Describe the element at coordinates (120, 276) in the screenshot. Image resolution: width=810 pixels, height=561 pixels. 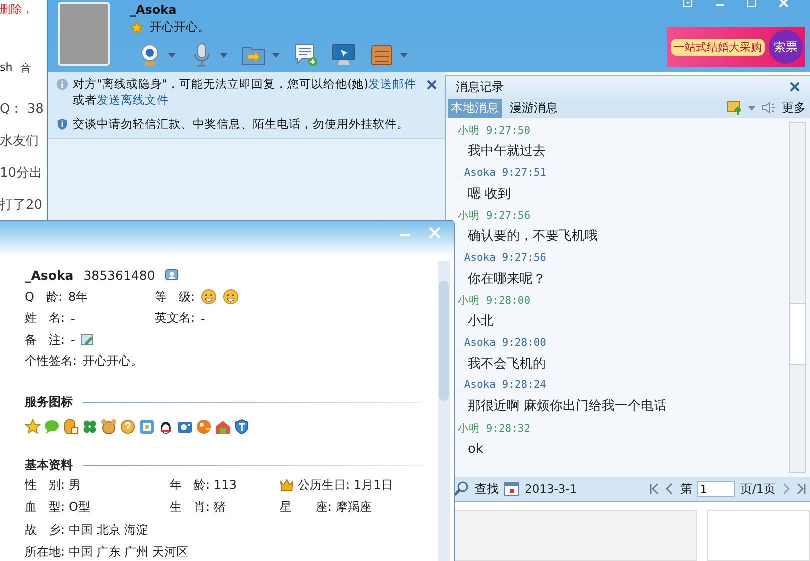
I see `account-number: 385361480` at that location.